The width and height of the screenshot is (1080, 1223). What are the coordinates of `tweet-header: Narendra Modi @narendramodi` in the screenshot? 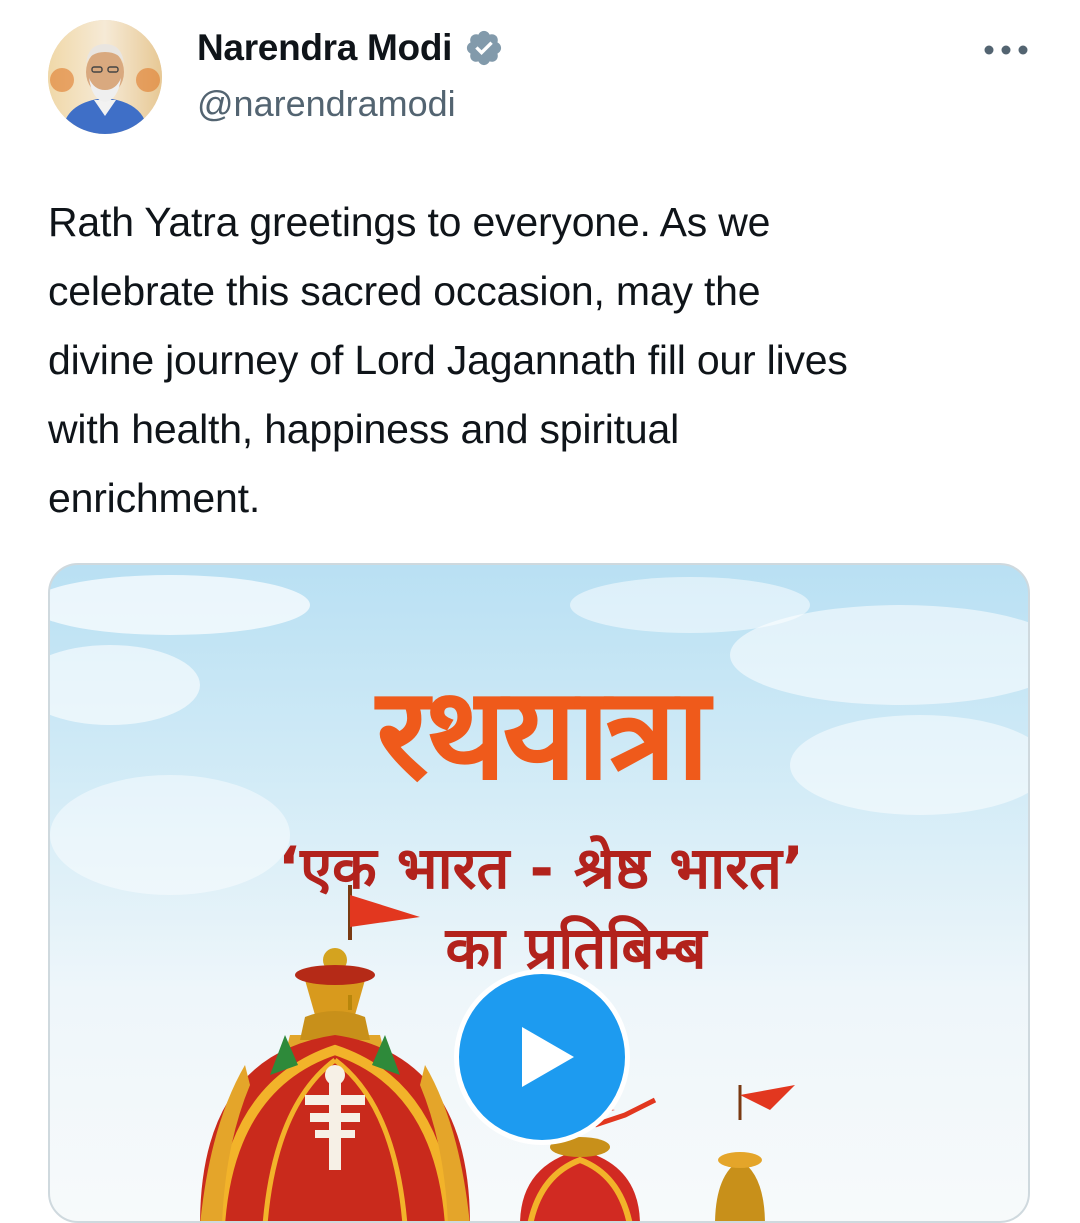 It's located at (540, 75).